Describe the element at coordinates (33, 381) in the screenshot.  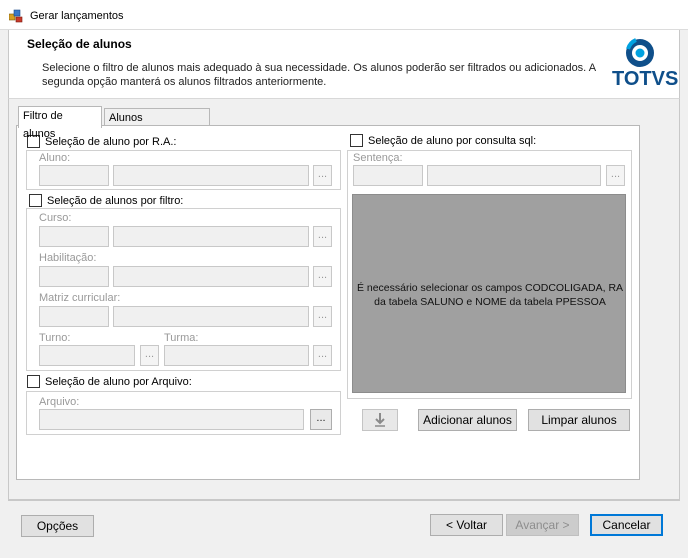
I see `arquivo-checkbox` at that location.